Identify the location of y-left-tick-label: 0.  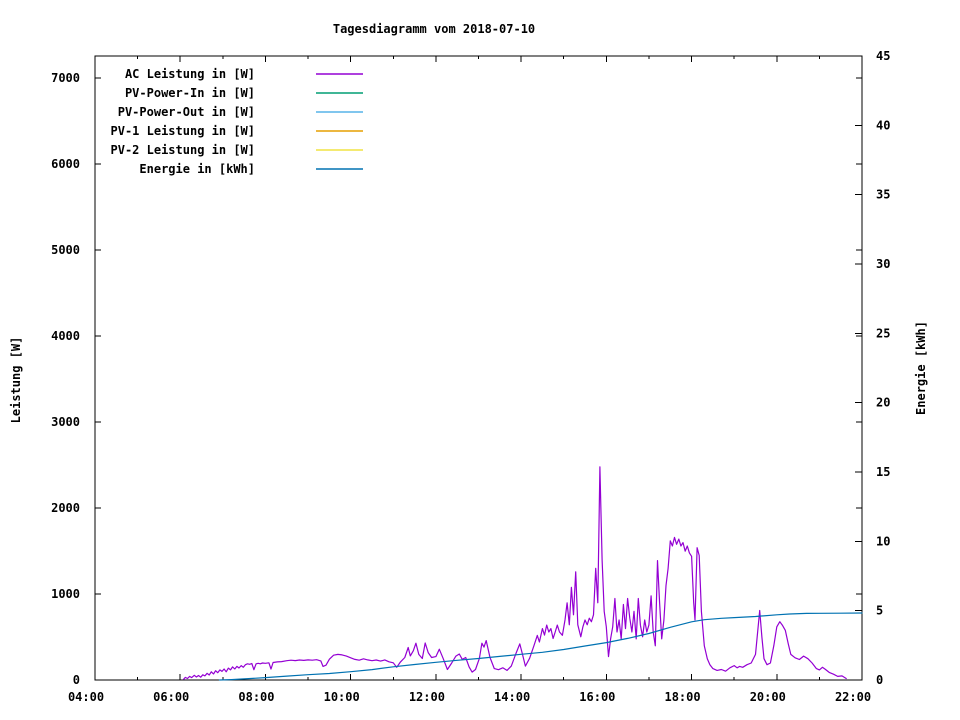
(76, 680).